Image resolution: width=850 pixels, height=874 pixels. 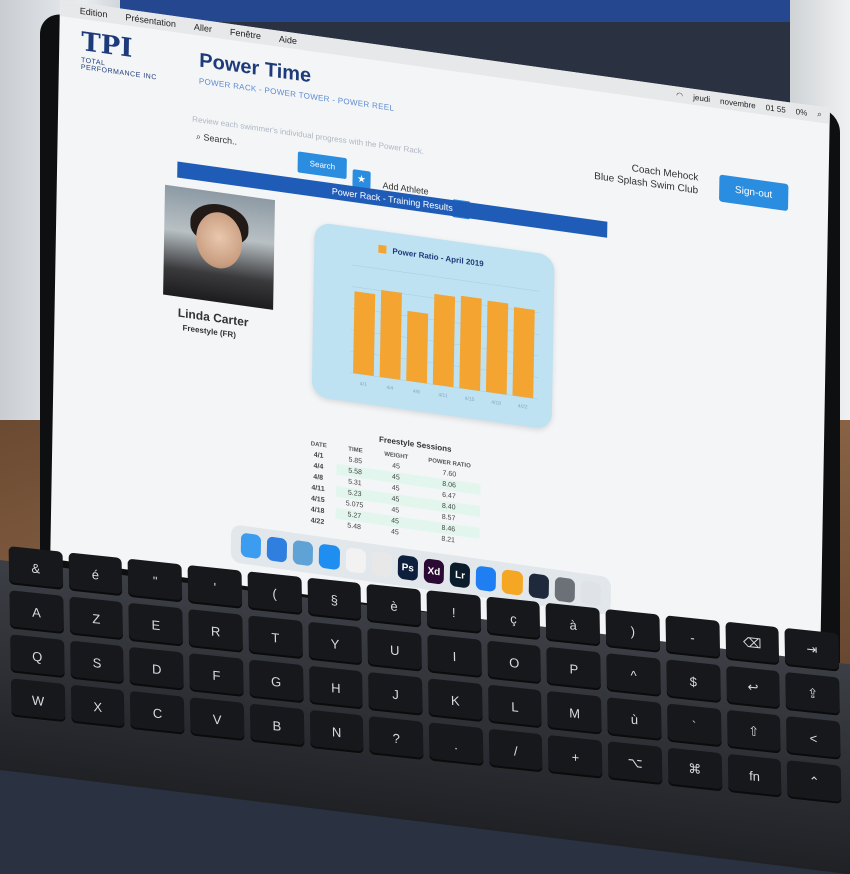 What do you see at coordinates (215, 586) in the screenshot?
I see `keyboard-key: '` at bounding box center [215, 586].